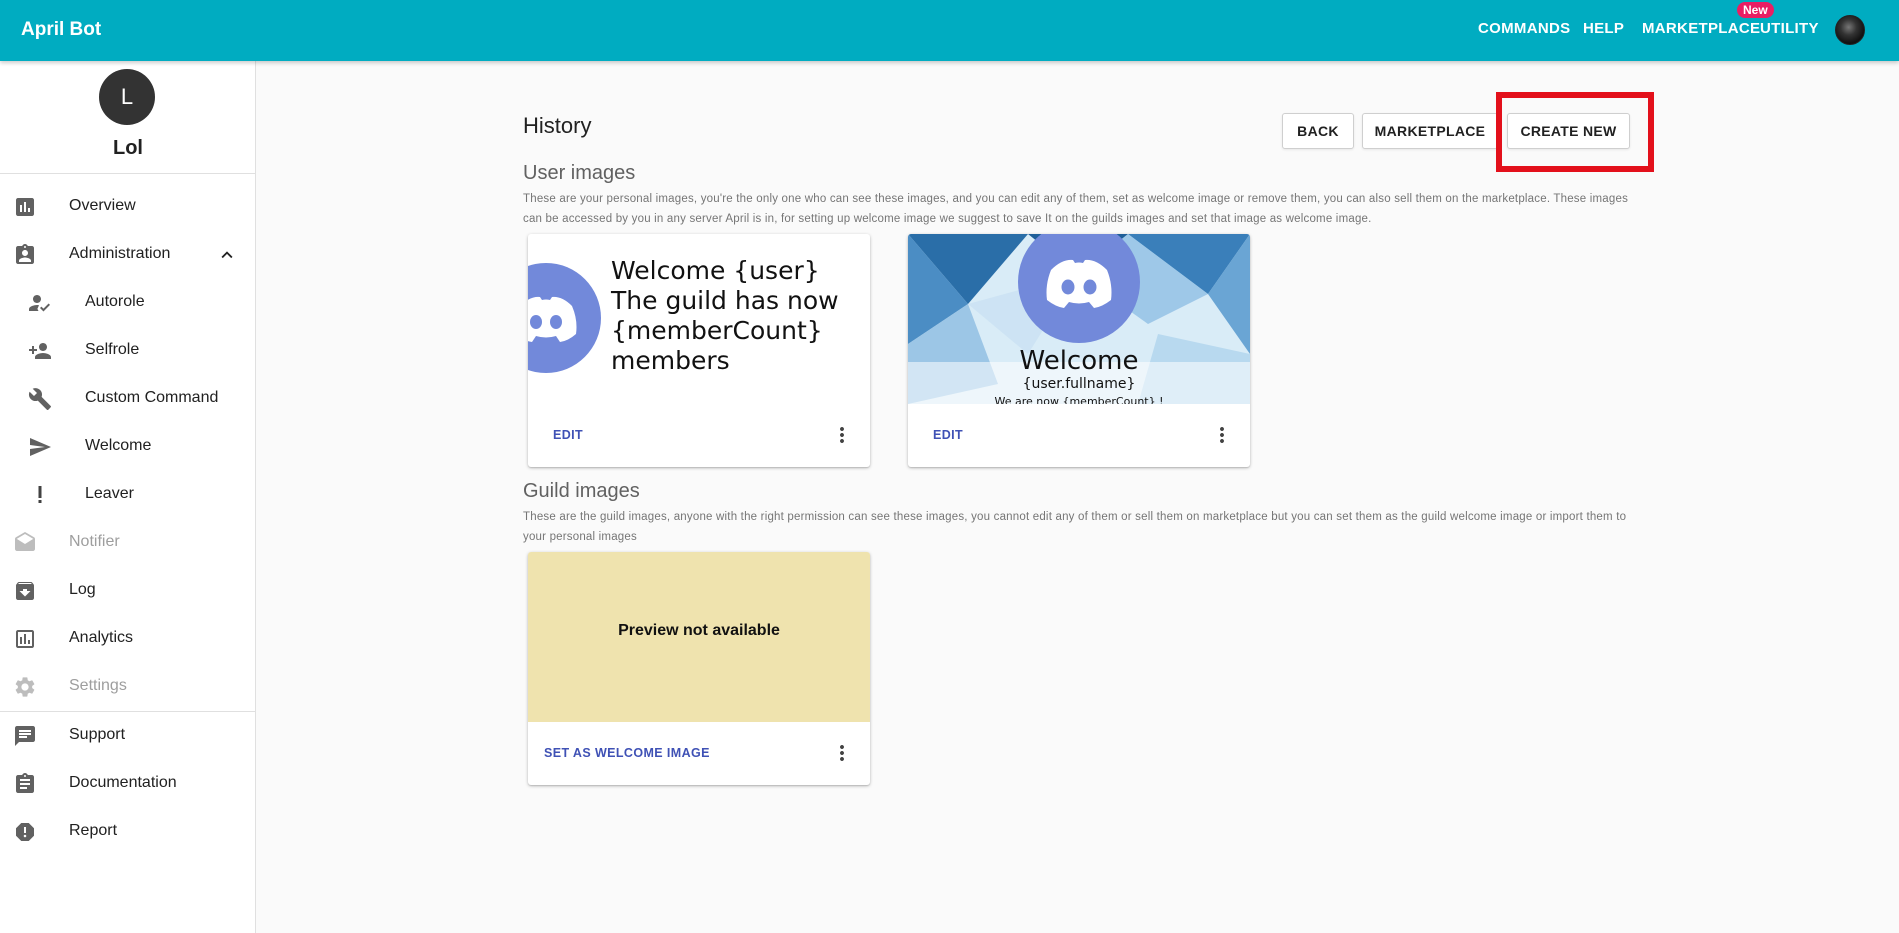  Describe the element at coordinates (1603, 28) in the screenshot. I see `nav-help: HELP` at that location.